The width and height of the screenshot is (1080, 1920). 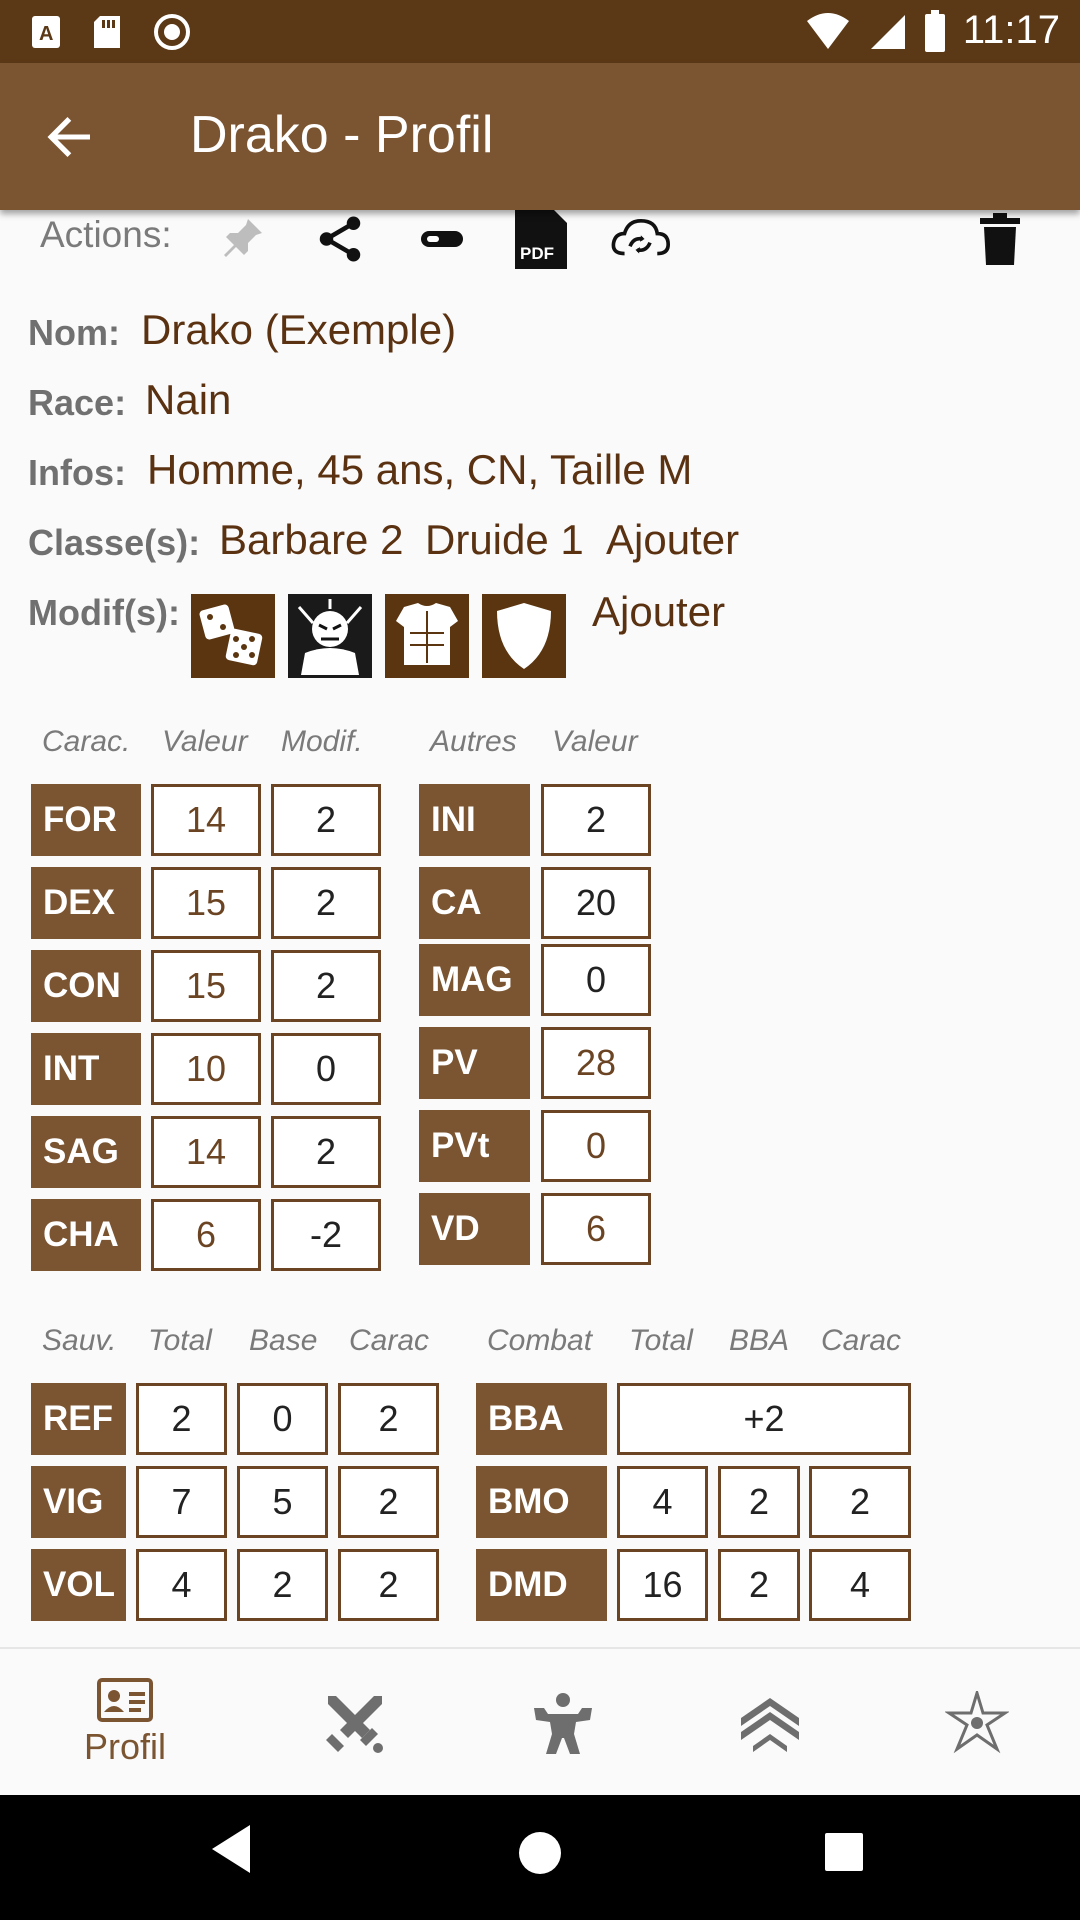 I want to click on race-label: Race:, so click(x=77, y=402).